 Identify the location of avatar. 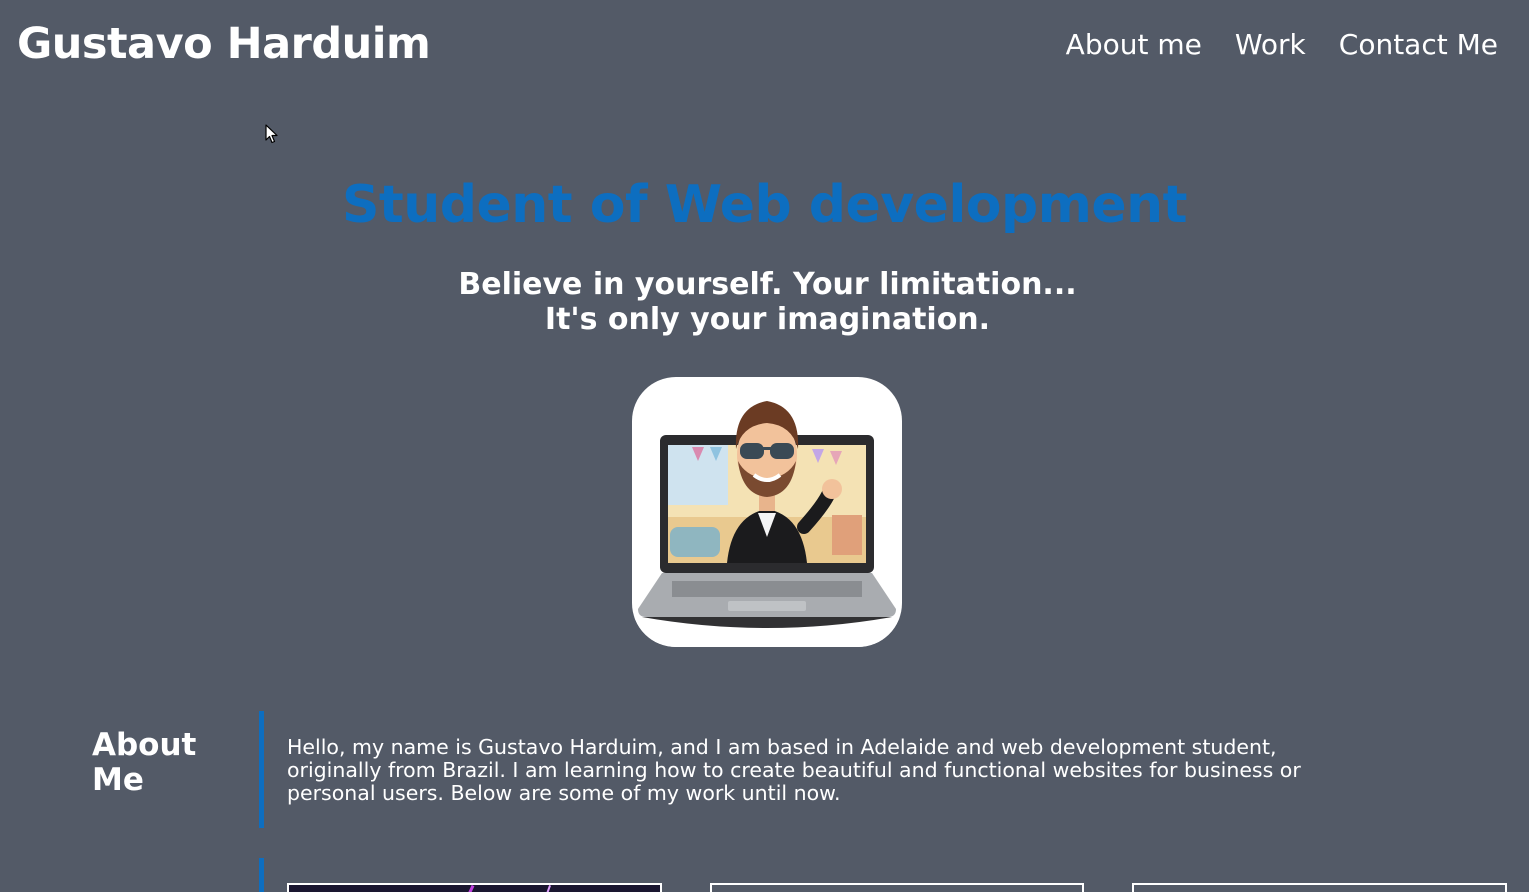
(767, 512).